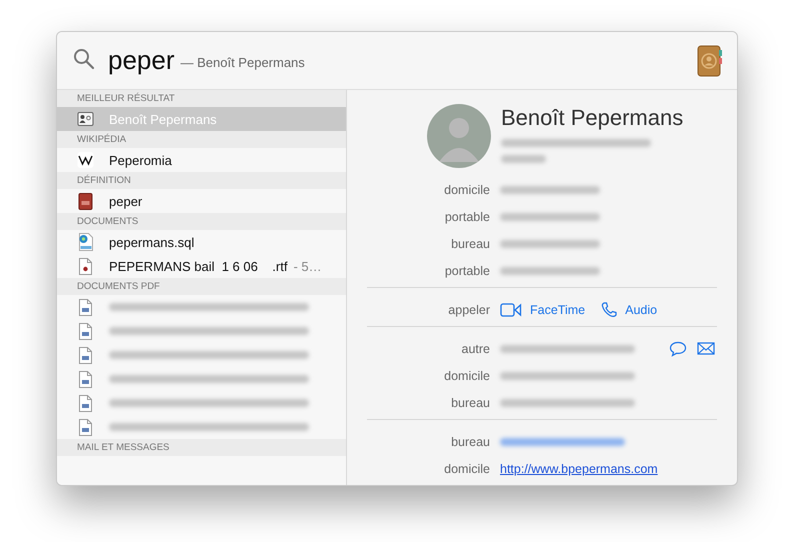 Image resolution: width=792 pixels, height=542 pixels. Describe the element at coordinates (85, 160) in the screenshot. I see `w-letter-icon` at that location.